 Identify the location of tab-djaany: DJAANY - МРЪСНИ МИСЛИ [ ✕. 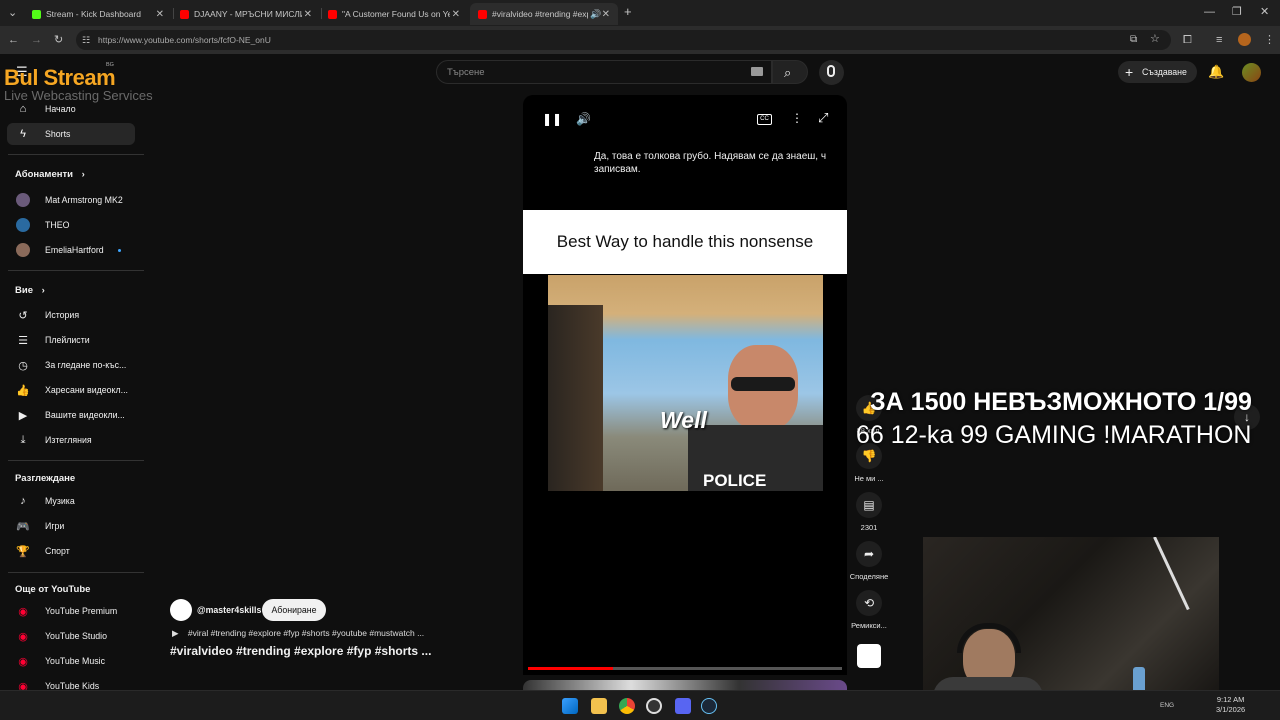
(246, 14).